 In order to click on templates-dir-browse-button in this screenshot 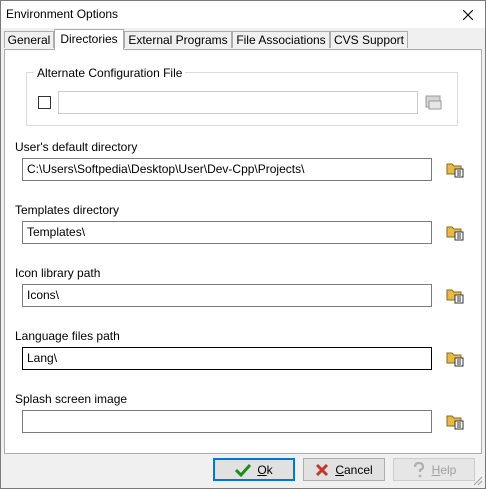, I will do `click(455, 232)`.